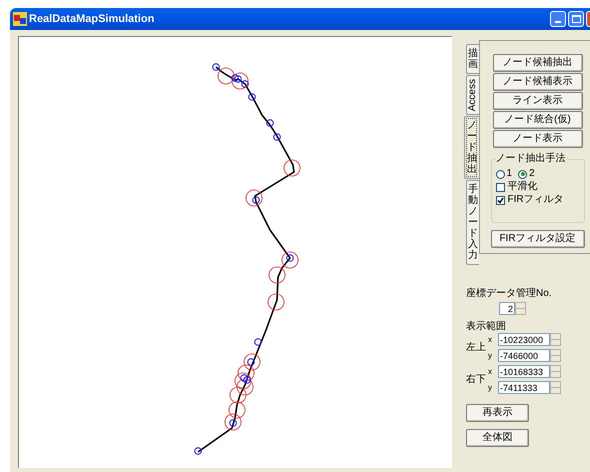 The height and width of the screenshot is (472, 590). What do you see at coordinates (472, 223) in the screenshot?
I see `tab: 手動ノード入力` at bounding box center [472, 223].